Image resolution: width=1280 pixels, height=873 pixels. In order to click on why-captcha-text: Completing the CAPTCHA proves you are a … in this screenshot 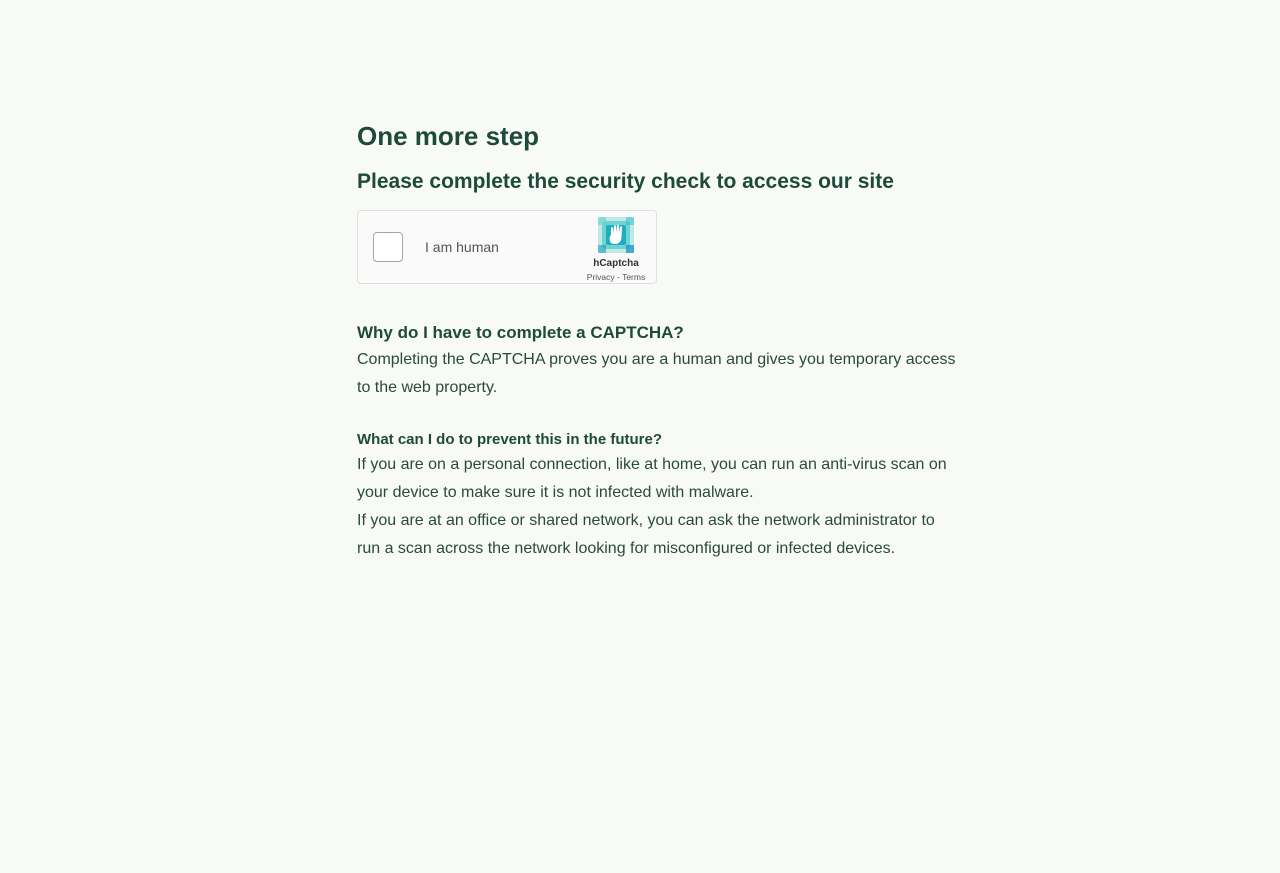, I will do `click(656, 373)`.